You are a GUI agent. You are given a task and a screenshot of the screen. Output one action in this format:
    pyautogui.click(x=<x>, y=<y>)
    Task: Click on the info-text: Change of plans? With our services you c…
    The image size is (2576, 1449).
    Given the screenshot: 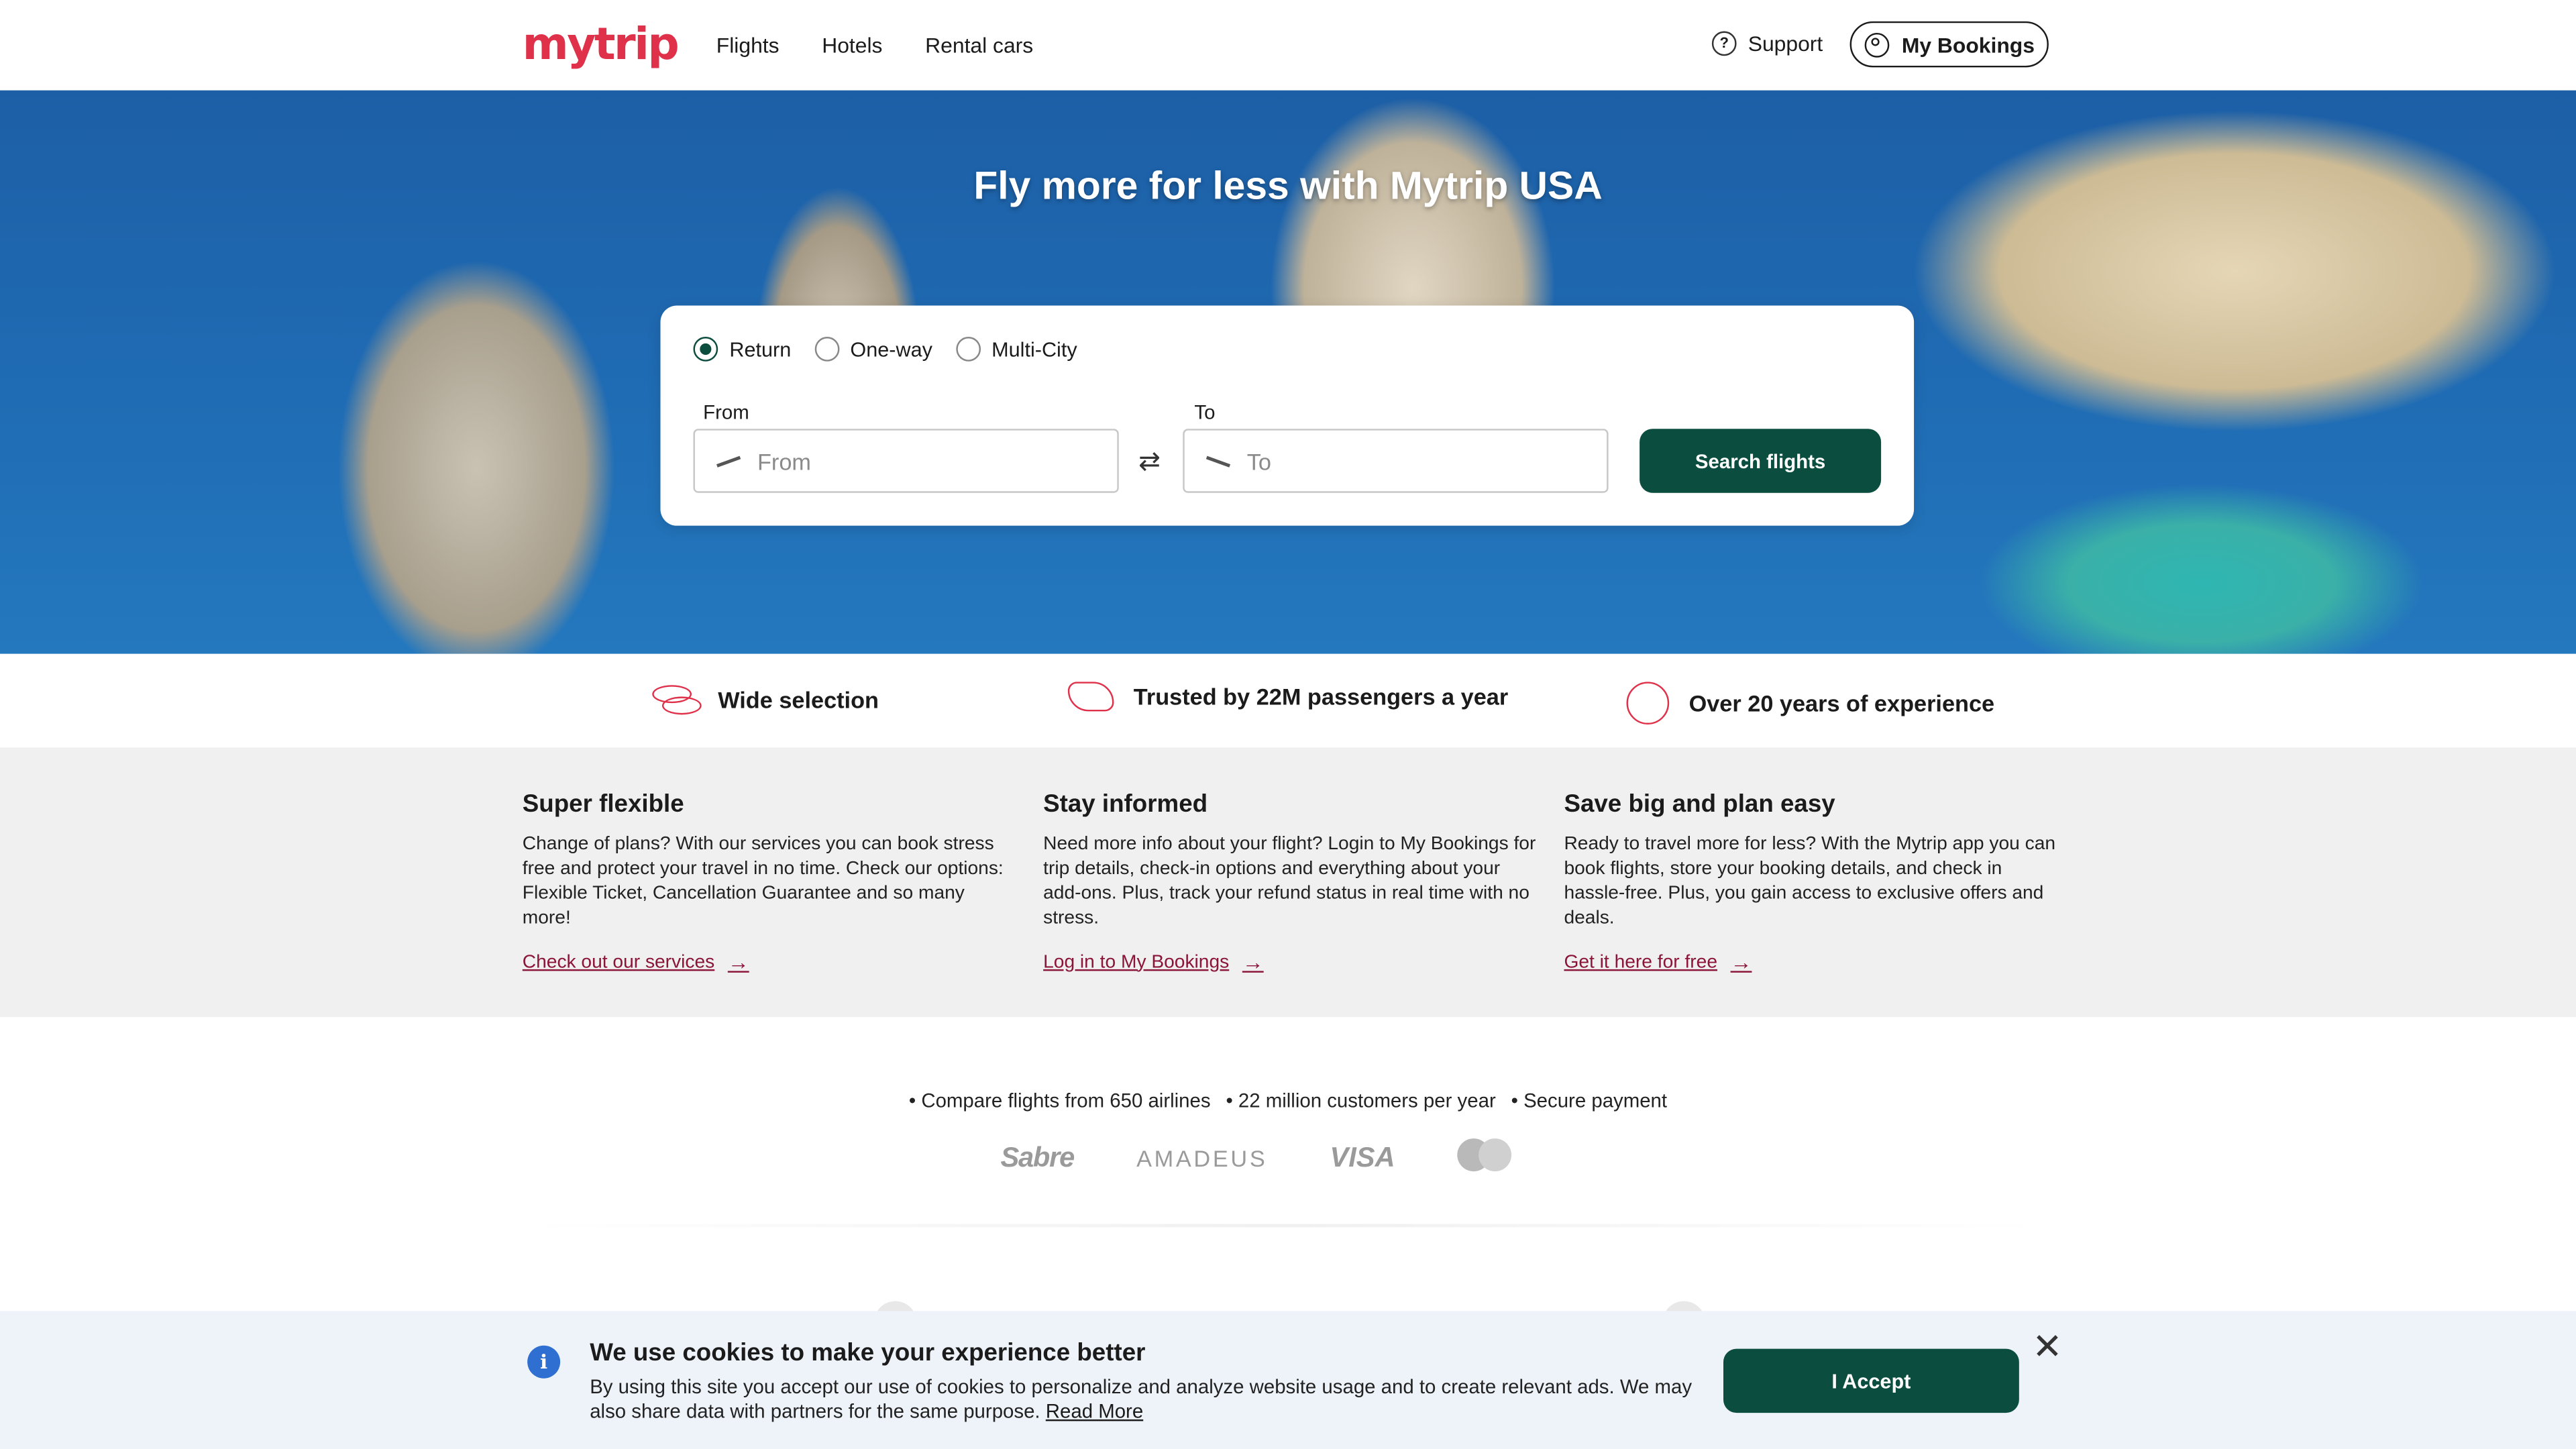 What is the action you would take?
    pyautogui.click(x=763, y=881)
    